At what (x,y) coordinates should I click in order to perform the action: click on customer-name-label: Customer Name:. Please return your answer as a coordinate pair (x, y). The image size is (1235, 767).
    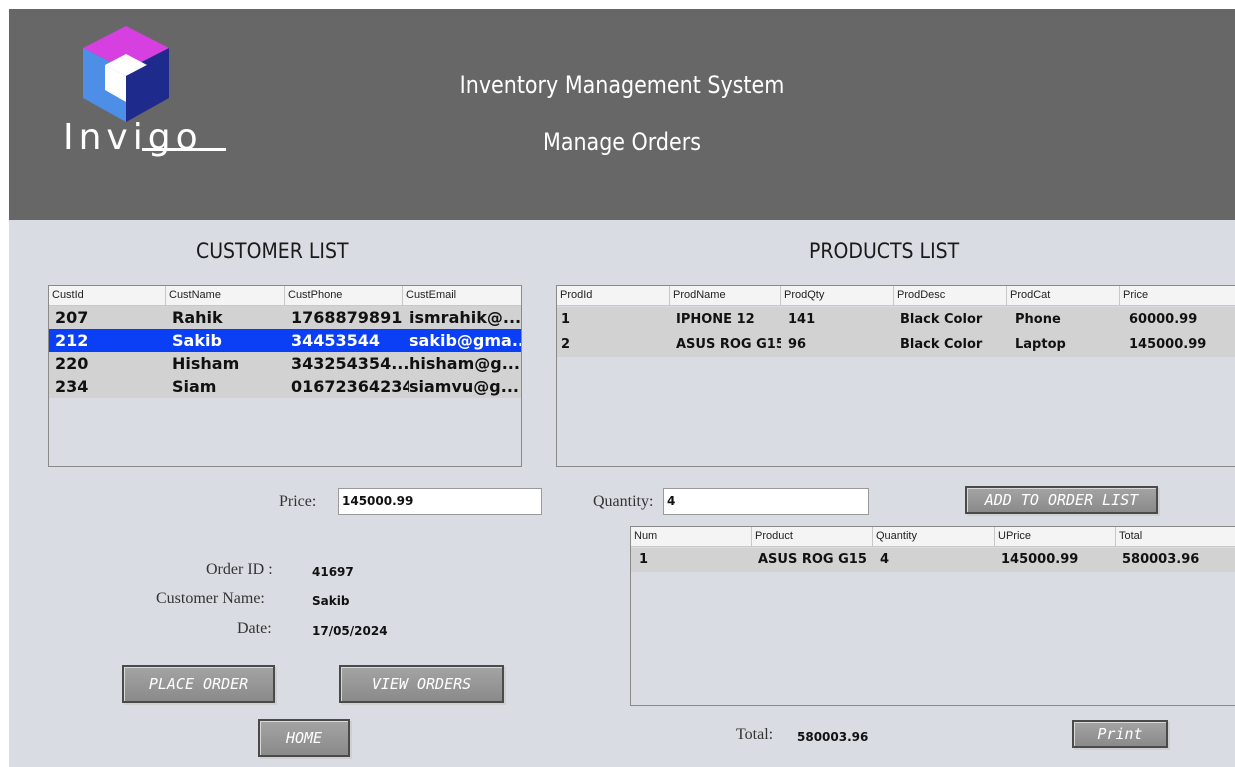
    Looking at the image, I should click on (210, 598).